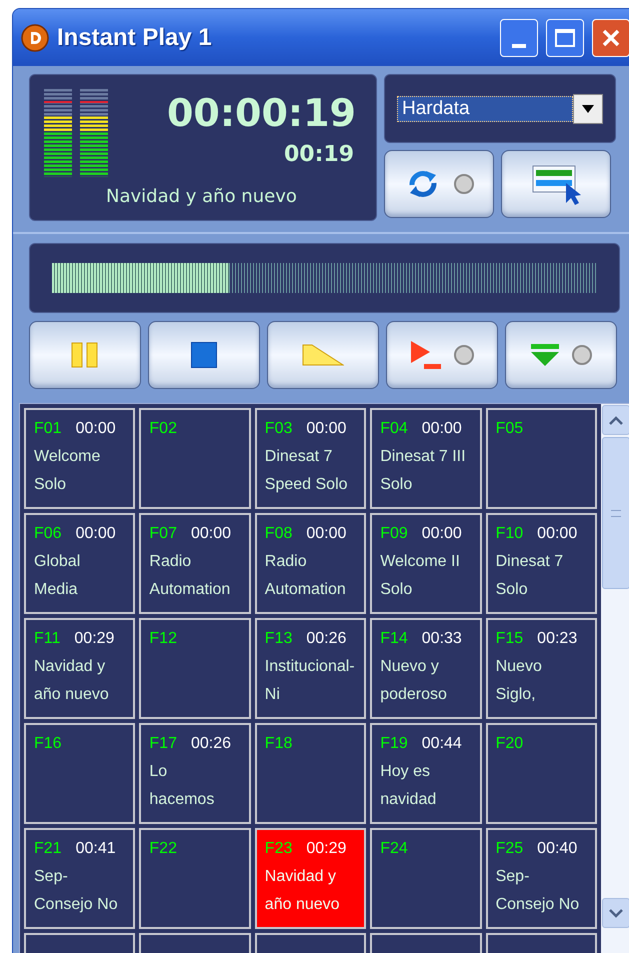  Describe the element at coordinates (541, 773) in the screenshot. I see `cart-slot: F20` at that location.